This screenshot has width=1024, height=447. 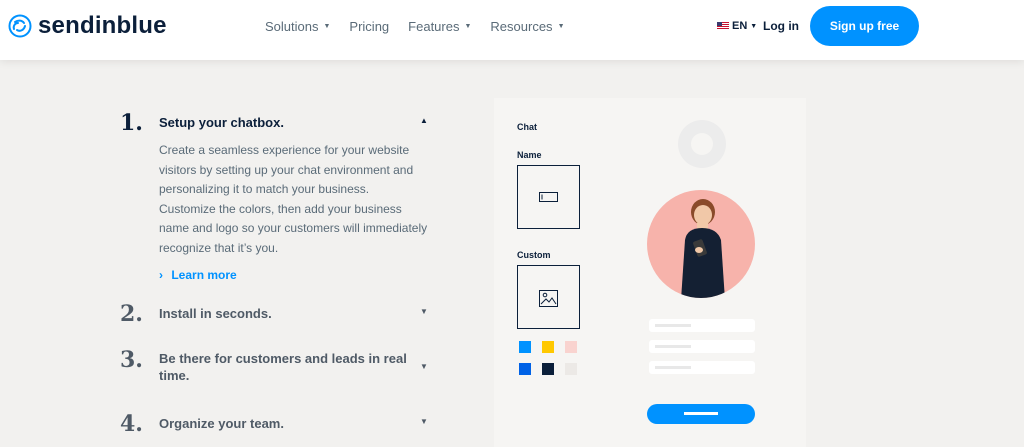 What do you see at coordinates (131, 123) in the screenshot?
I see `step-number: 1.` at bounding box center [131, 123].